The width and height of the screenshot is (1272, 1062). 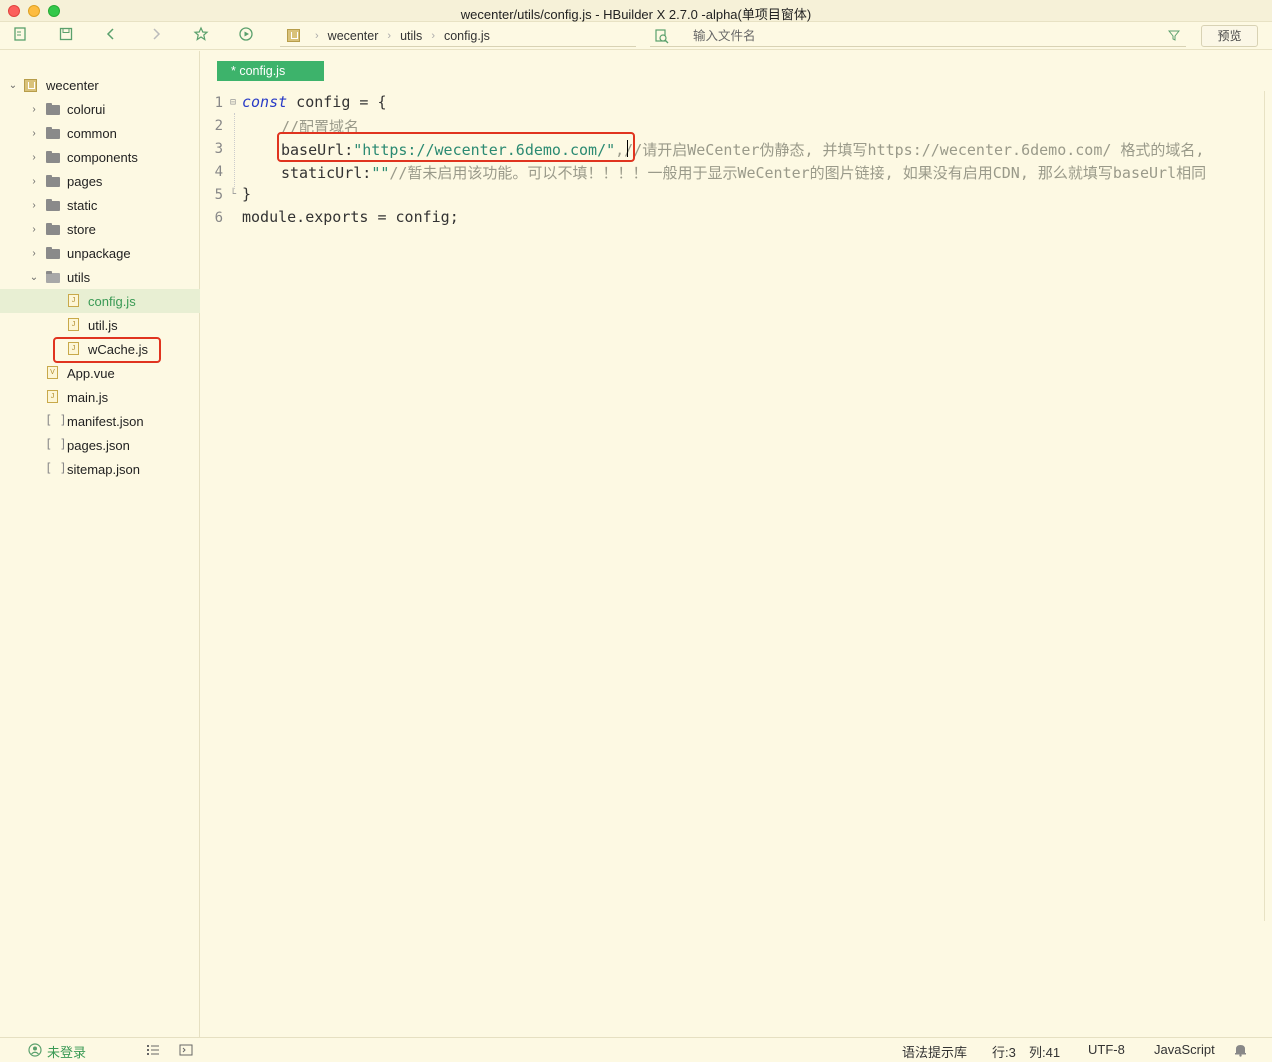 What do you see at coordinates (100, 205) in the screenshot?
I see `tree-item-static: › static` at bounding box center [100, 205].